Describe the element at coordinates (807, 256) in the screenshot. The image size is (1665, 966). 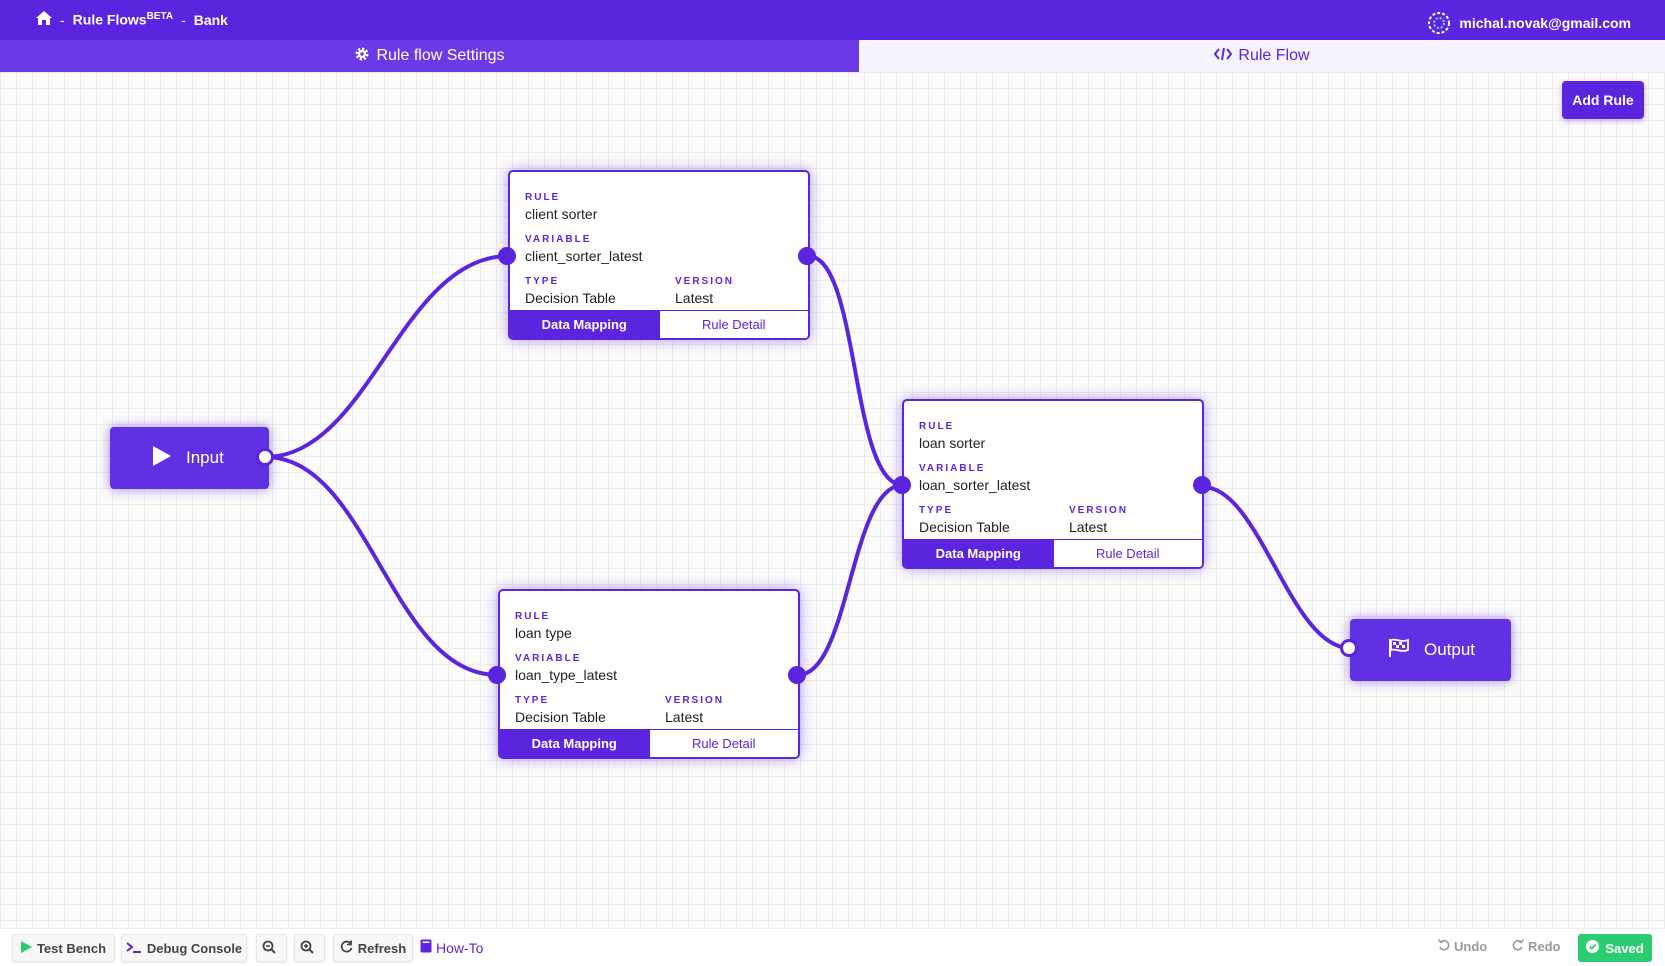
I see `client-sorter-output-port` at that location.